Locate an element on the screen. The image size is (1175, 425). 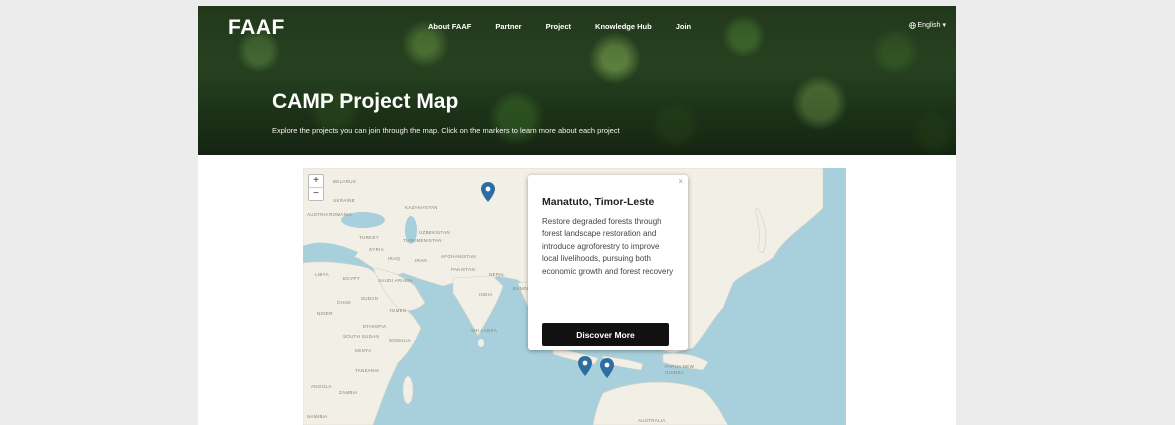
map-label: Nepal is located at coordinates (497, 274).